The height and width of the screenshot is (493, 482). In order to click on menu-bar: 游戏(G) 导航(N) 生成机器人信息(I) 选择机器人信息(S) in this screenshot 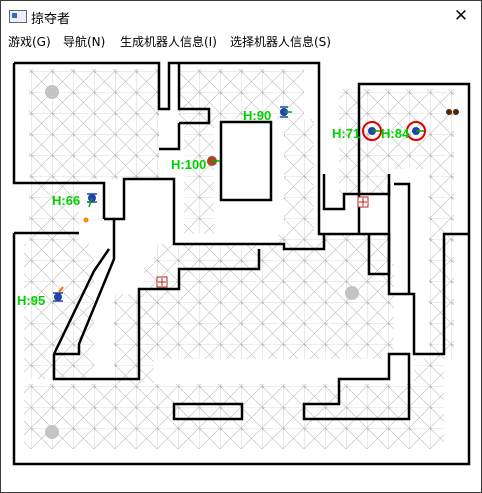, I will do `click(241, 42)`.